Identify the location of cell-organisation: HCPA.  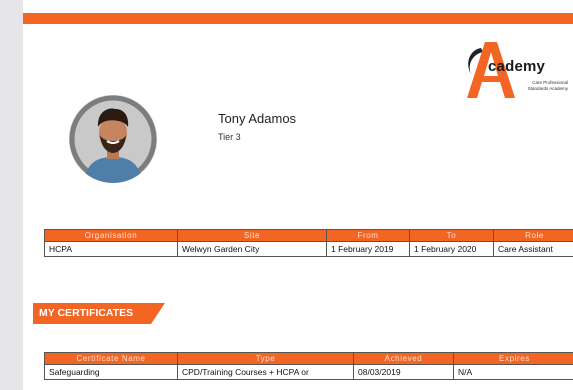
(111, 249).